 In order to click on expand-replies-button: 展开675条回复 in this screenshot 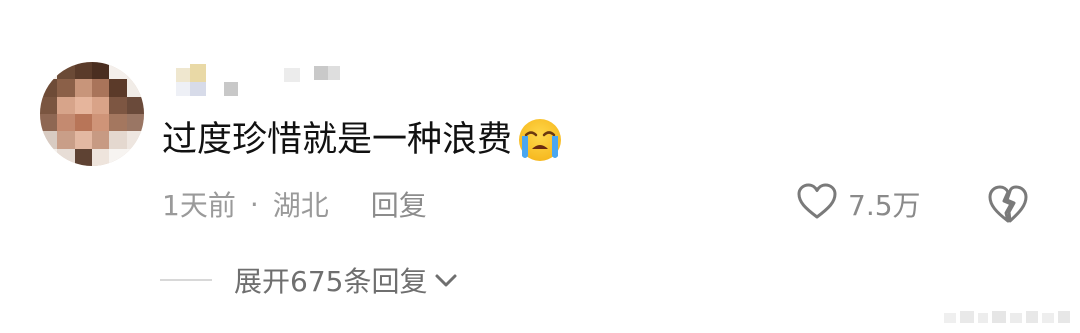, I will do `click(310, 280)`.